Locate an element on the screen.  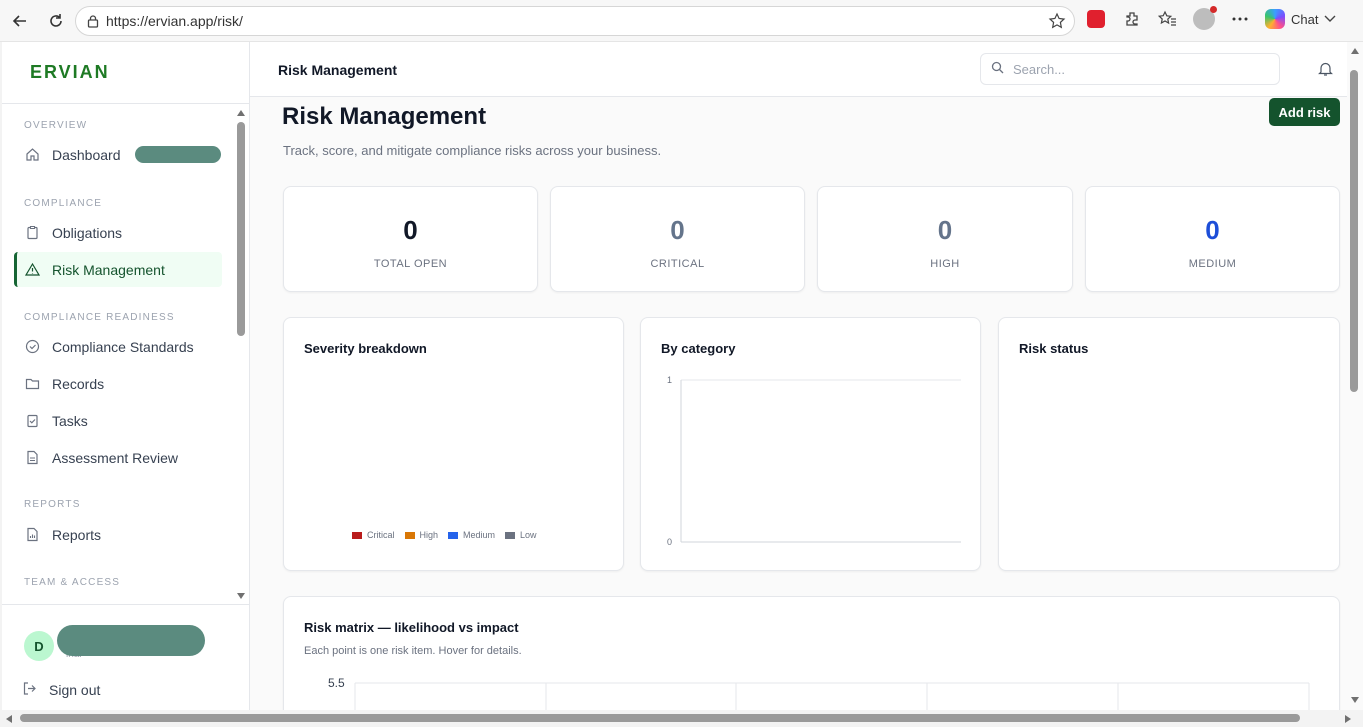
page-vertical-scrollbar is located at coordinates (1355, 376).